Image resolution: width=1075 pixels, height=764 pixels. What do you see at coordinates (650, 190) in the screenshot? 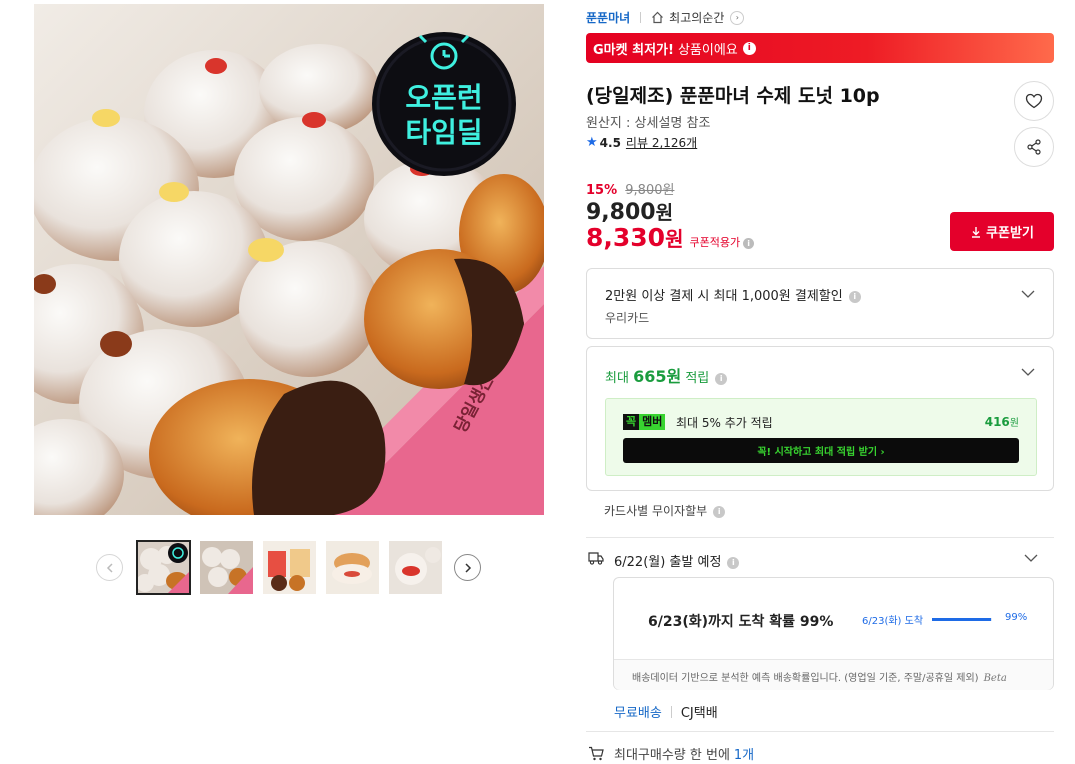
I see `original-price: 9,800원` at bounding box center [650, 190].